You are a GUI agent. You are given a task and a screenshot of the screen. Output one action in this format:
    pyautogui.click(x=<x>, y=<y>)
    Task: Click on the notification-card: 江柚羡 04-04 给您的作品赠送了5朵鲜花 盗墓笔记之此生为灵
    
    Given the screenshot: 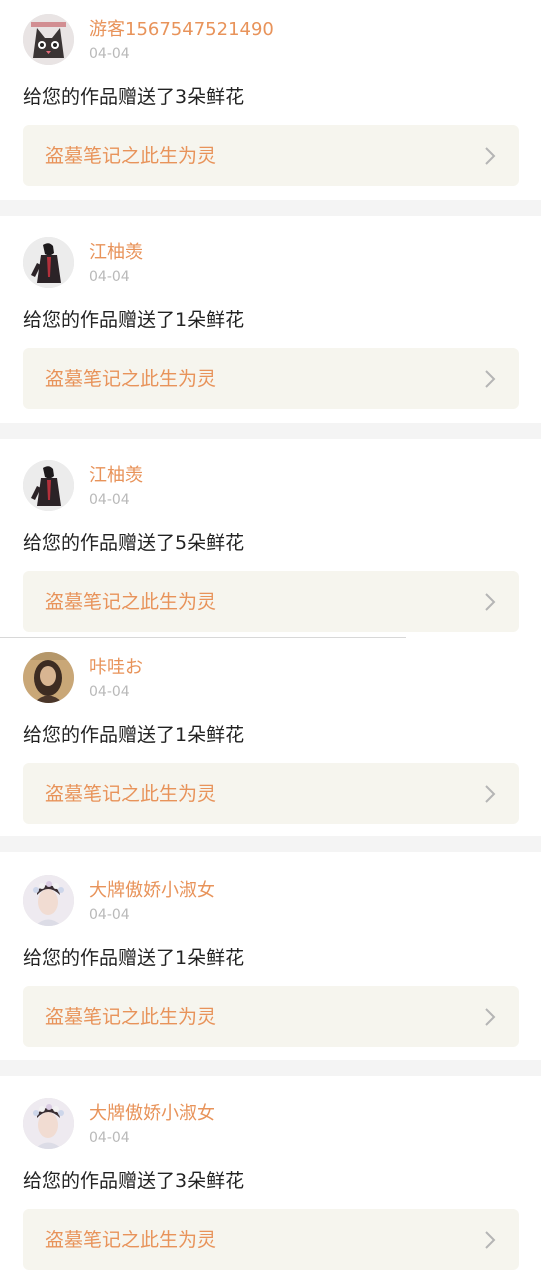 What is the action you would take?
    pyautogui.click(x=270, y=541)
    